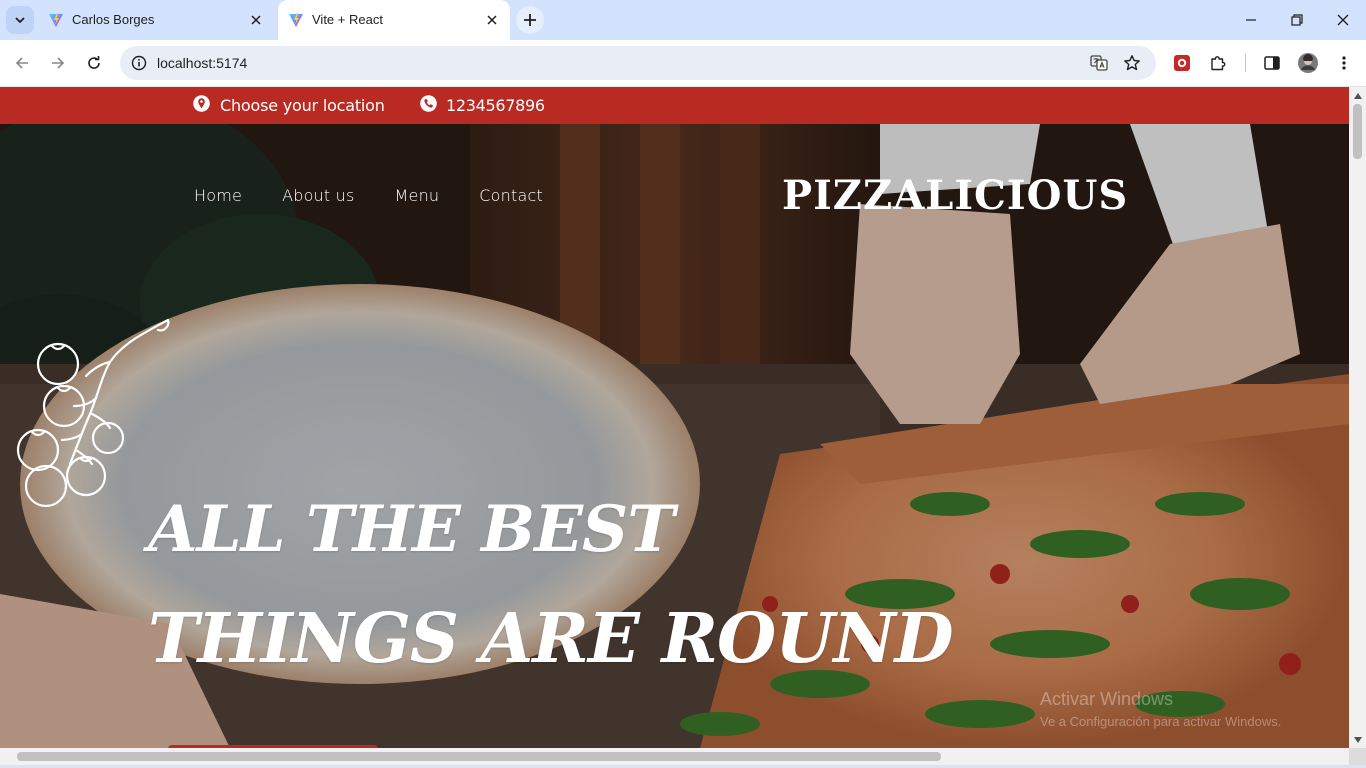  Describe the element at coordinates (638, 63) in the screenshot. I see `address-bar: localhost:5174` at that location.